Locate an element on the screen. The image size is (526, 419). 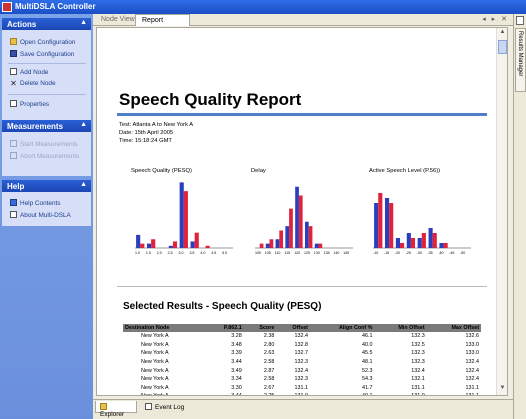
help-contents-item: Help Contents is located at coordinates (35, 204).